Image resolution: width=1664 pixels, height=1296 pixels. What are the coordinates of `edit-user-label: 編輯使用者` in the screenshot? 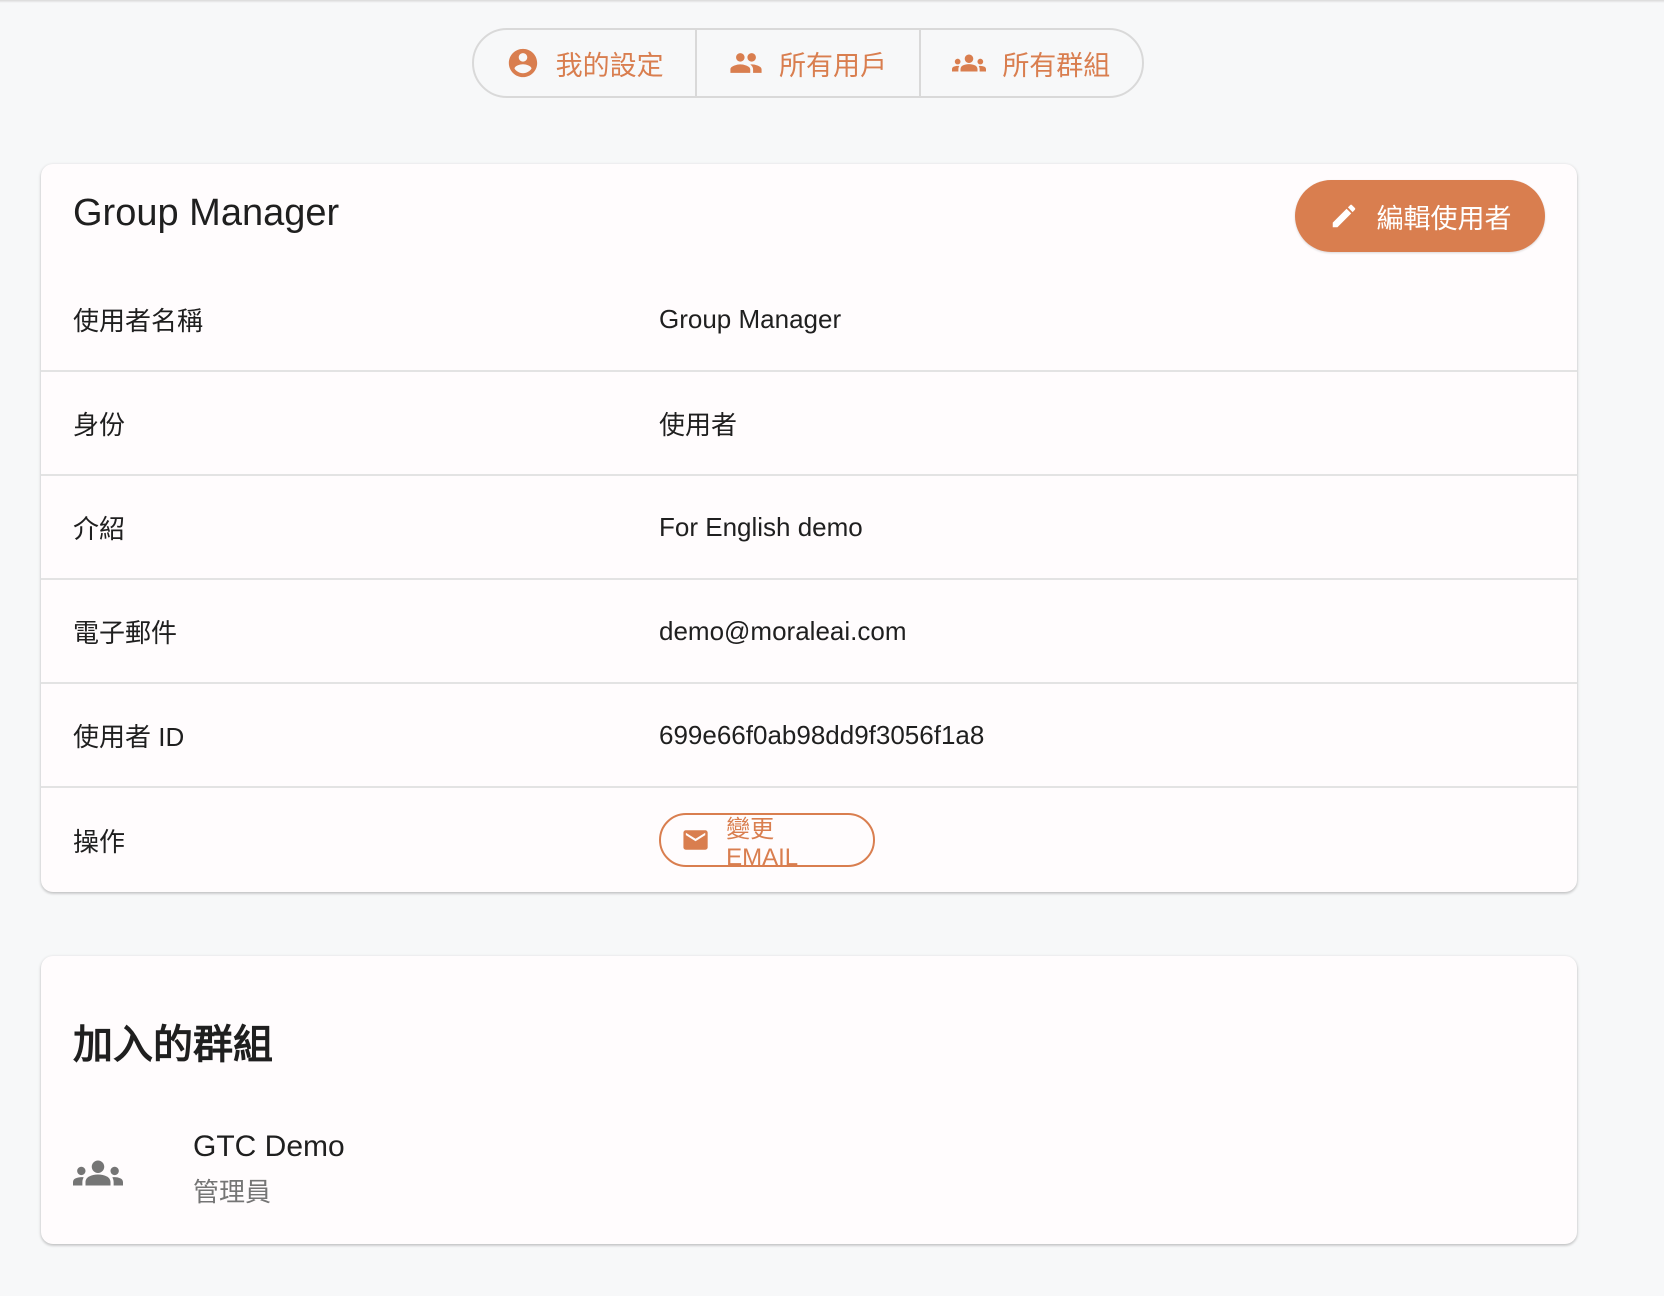 It's located at (1444, 218).